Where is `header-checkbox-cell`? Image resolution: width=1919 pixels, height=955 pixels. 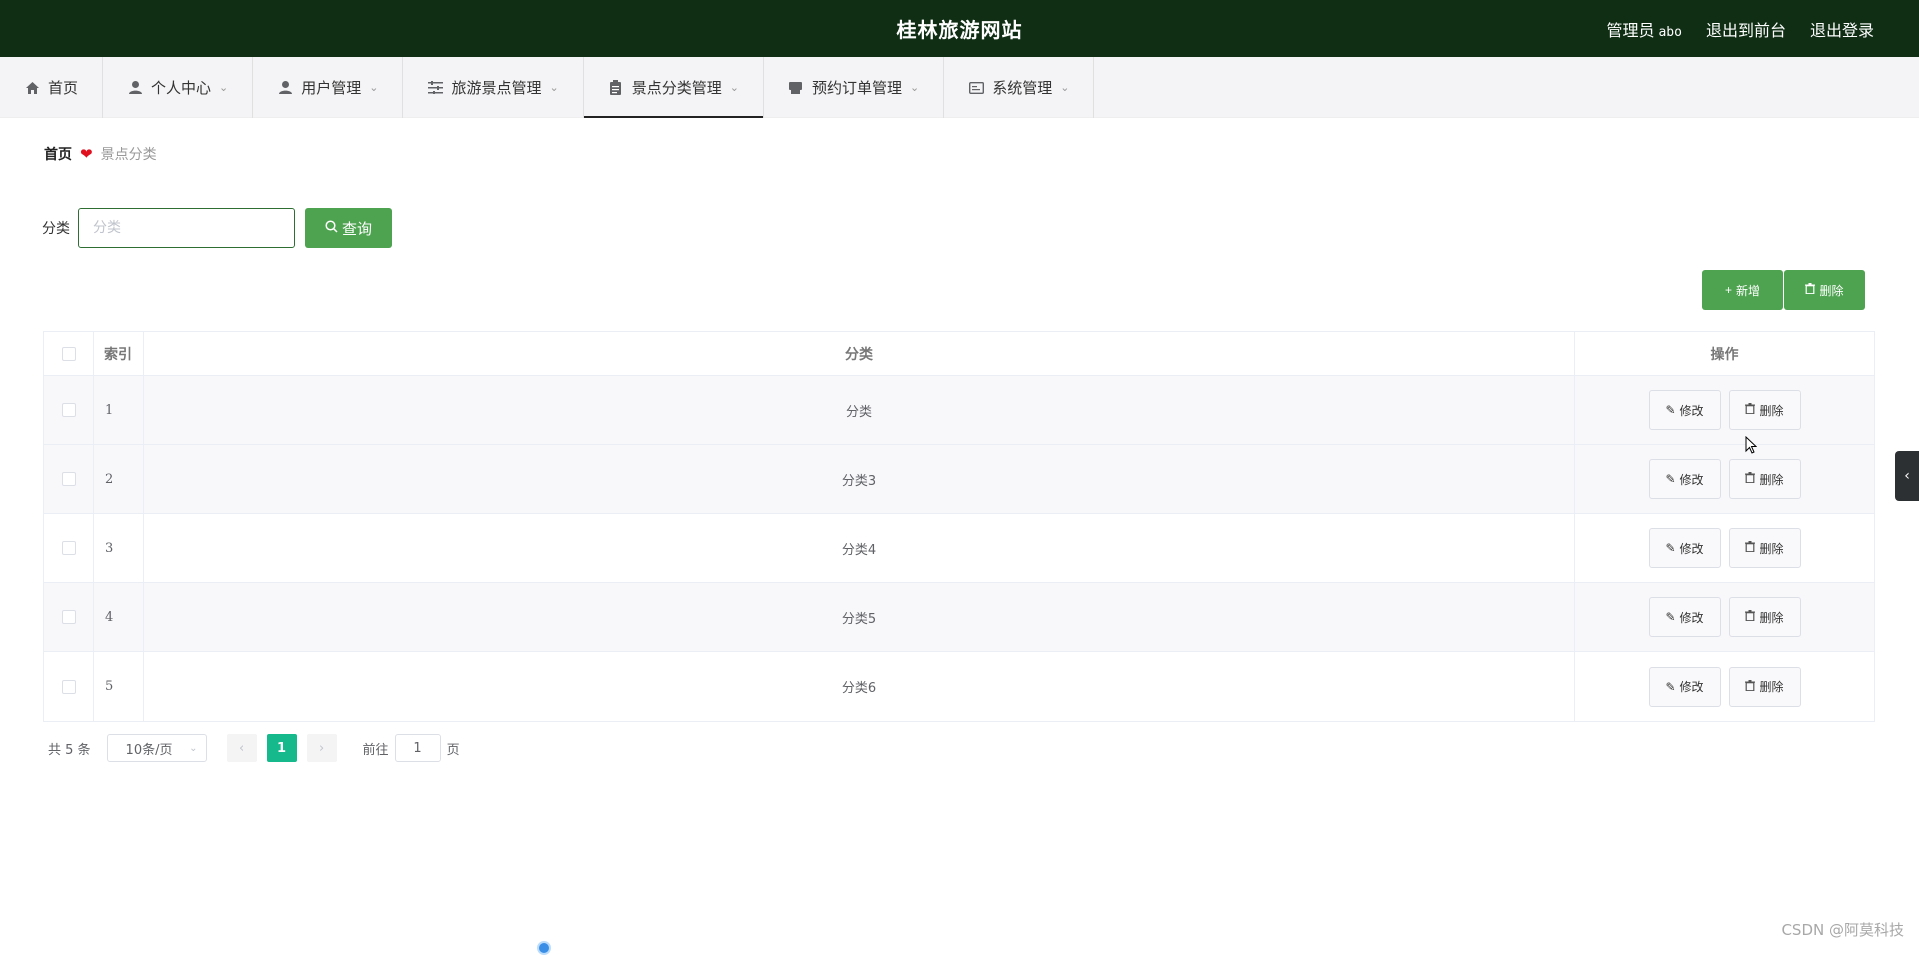
header-checkbox-cell is located at coordinates (69, 353).